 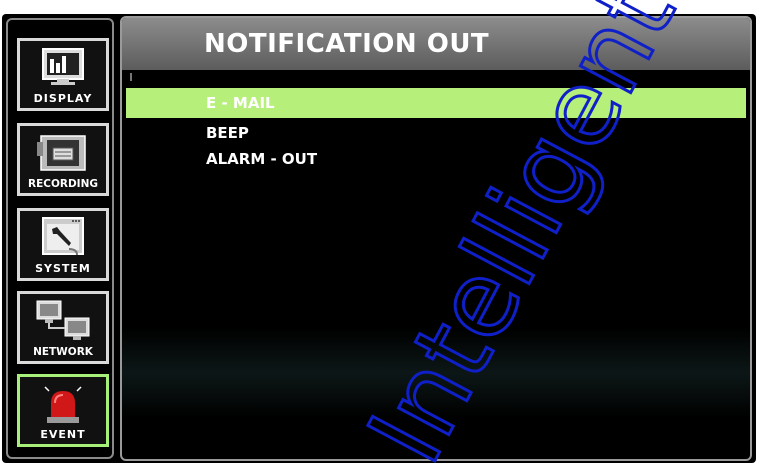 I want to click on sidebar-item-label: RECORDING, so click(x=62, y=184).